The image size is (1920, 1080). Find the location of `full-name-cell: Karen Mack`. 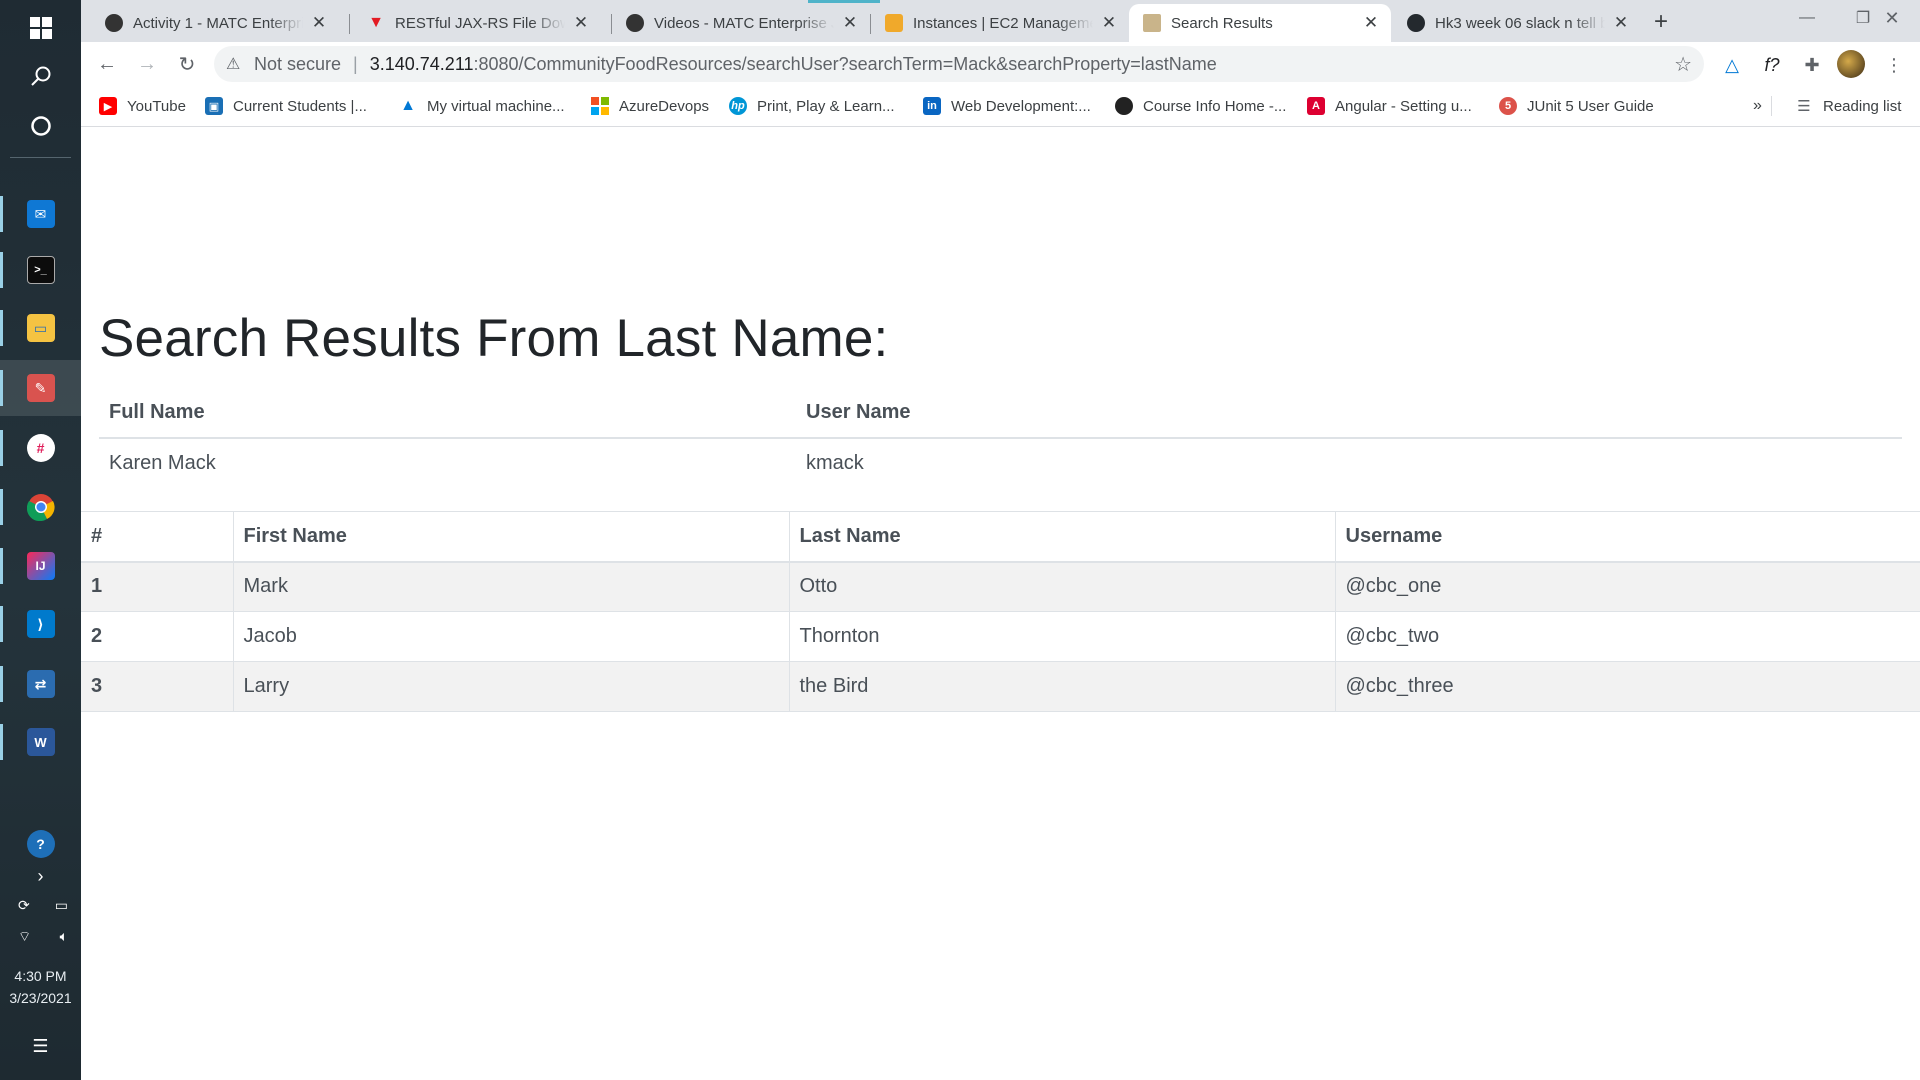

full-name-cell: Karen Mack is located at coordinates (162, 463).